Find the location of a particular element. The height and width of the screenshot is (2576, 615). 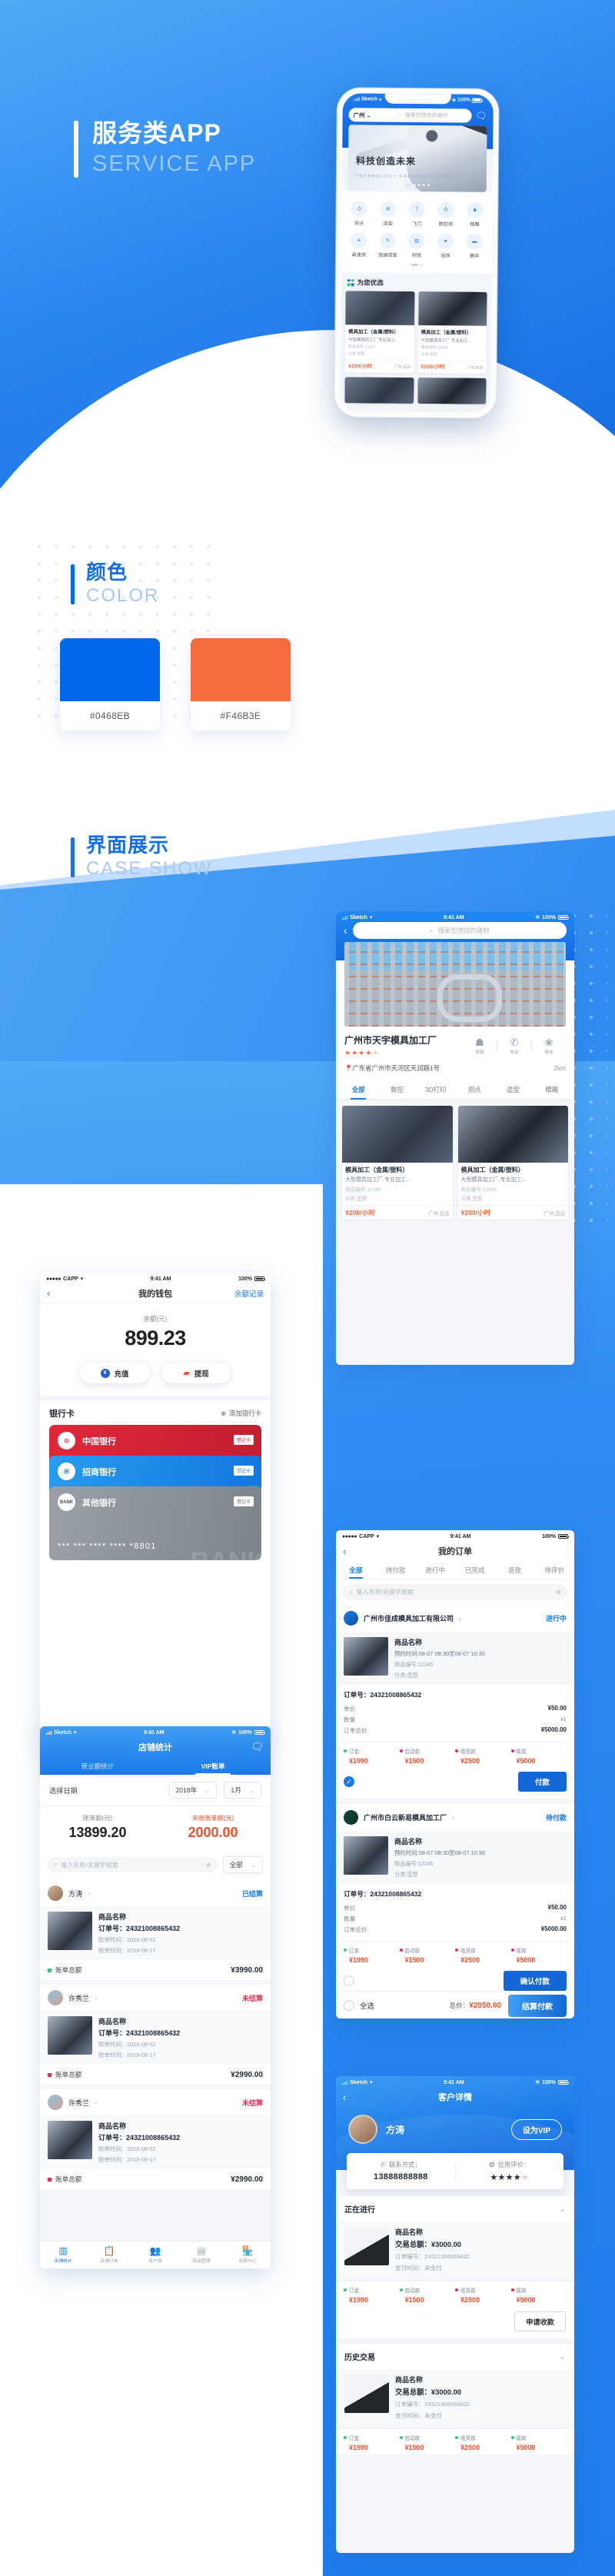

category-item: ▬ 磨床 is located at coordinates (475, 246).